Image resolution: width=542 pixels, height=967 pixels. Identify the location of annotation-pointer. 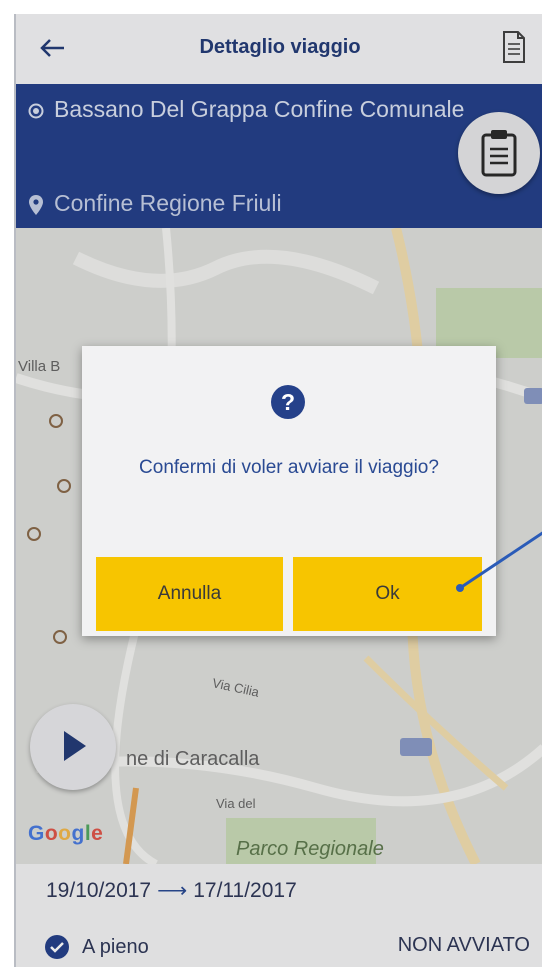
(499, 561).